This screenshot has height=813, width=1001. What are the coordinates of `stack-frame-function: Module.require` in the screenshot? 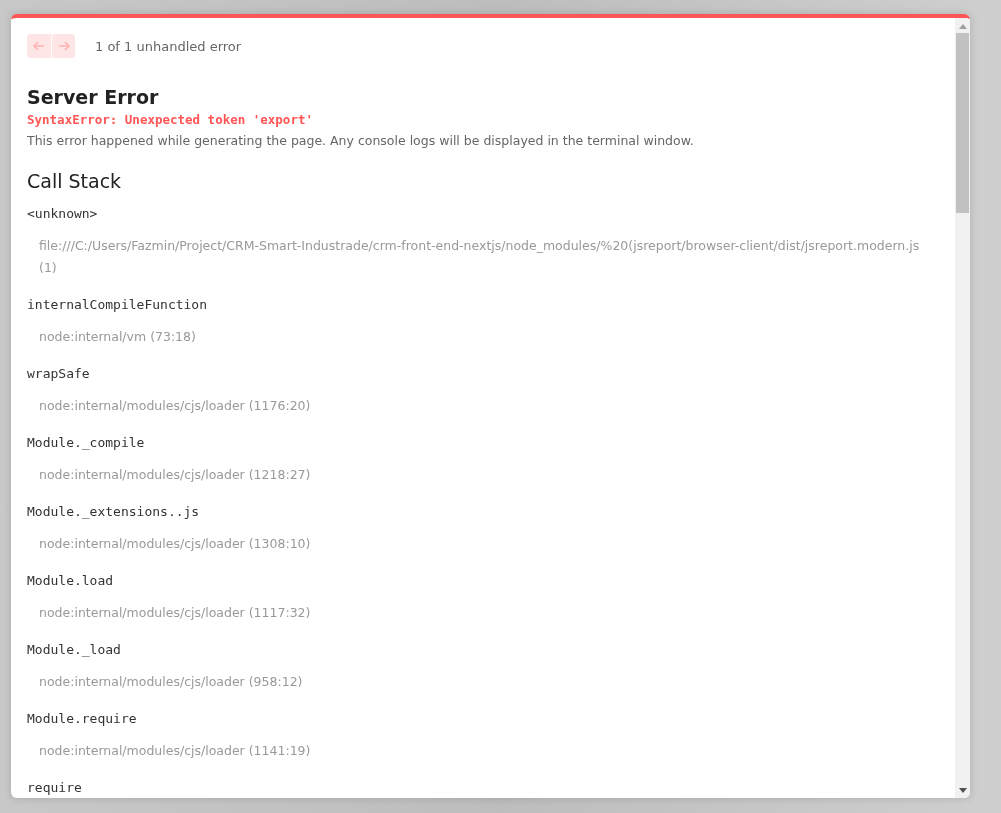 It's located at (82, 718).